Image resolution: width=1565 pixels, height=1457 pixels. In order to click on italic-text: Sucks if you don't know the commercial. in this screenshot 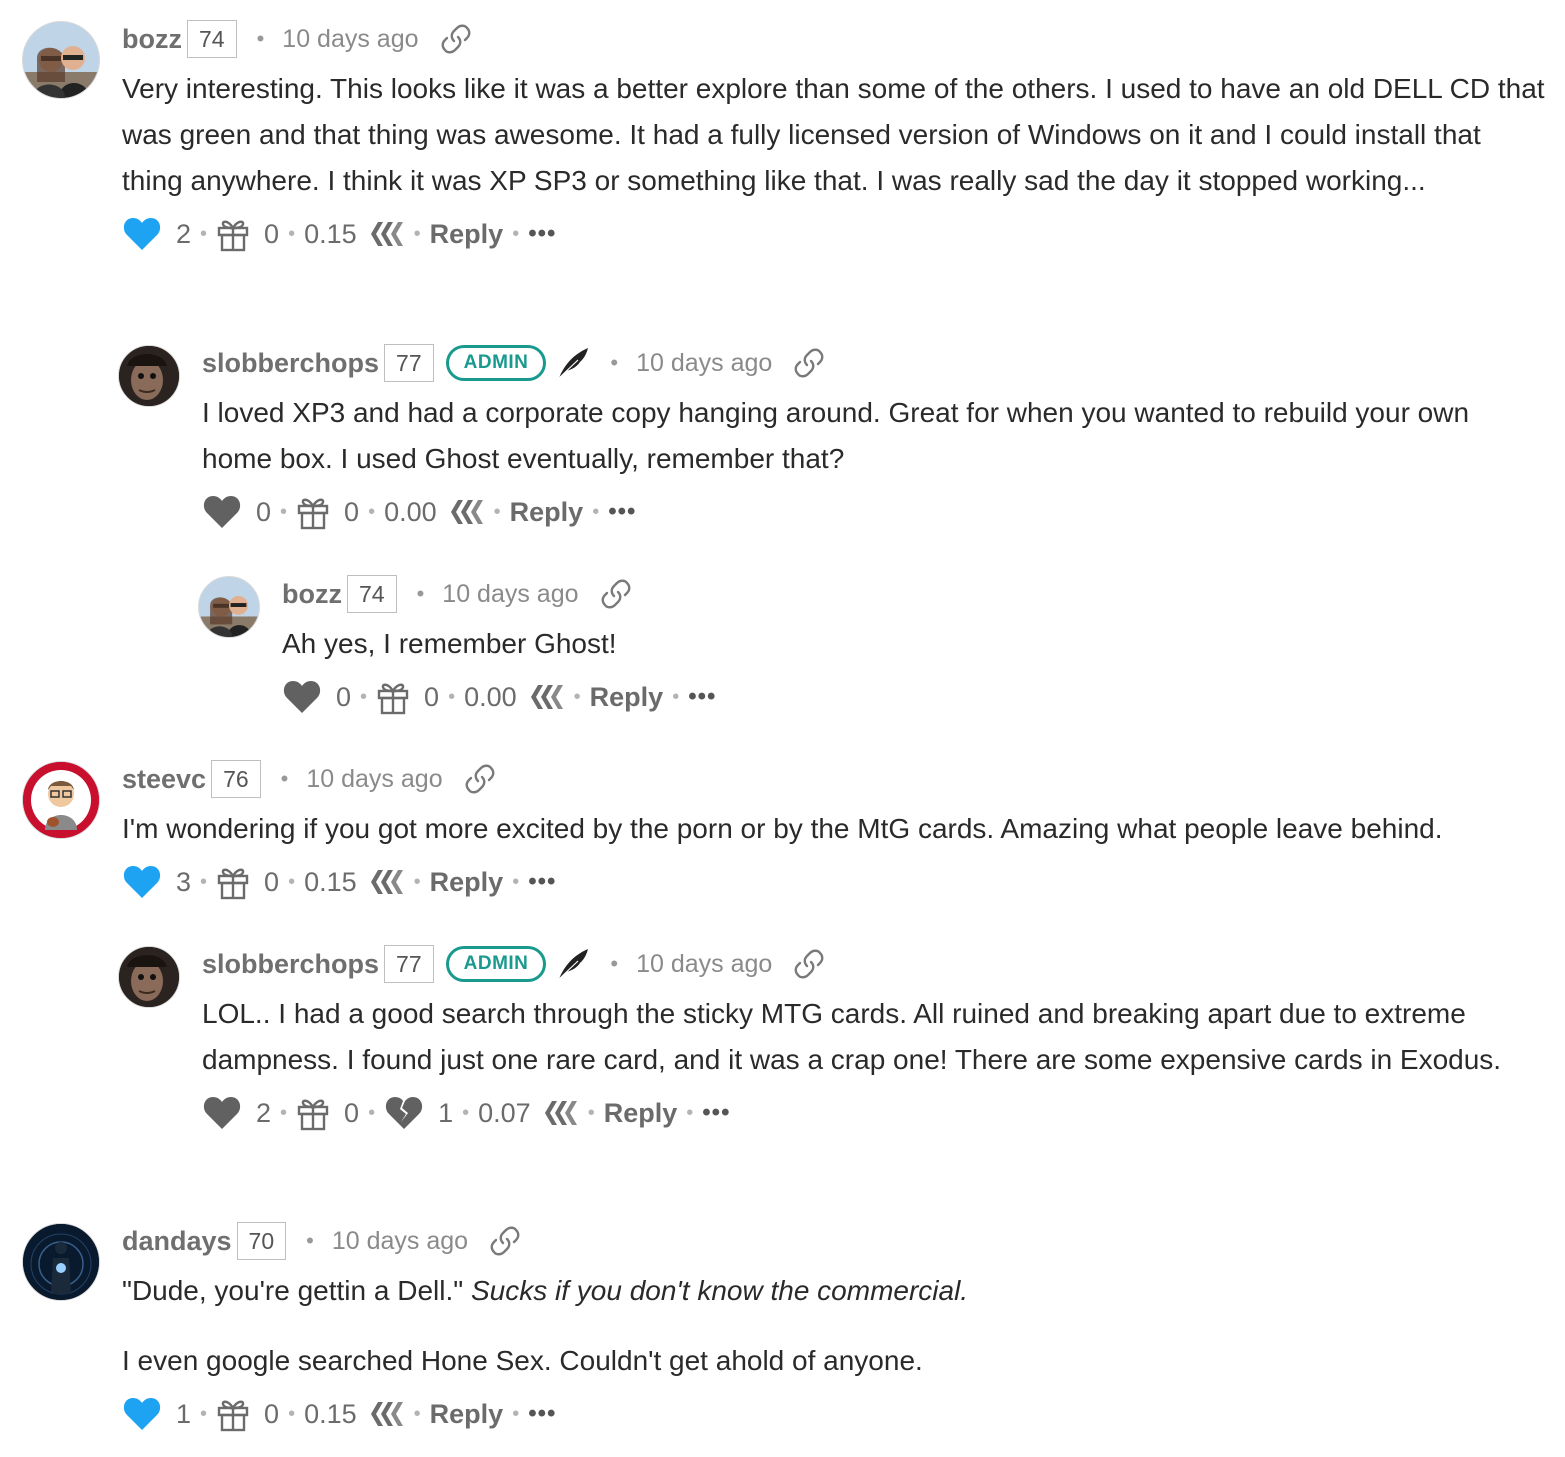, I will do `click(719, 1290)`.